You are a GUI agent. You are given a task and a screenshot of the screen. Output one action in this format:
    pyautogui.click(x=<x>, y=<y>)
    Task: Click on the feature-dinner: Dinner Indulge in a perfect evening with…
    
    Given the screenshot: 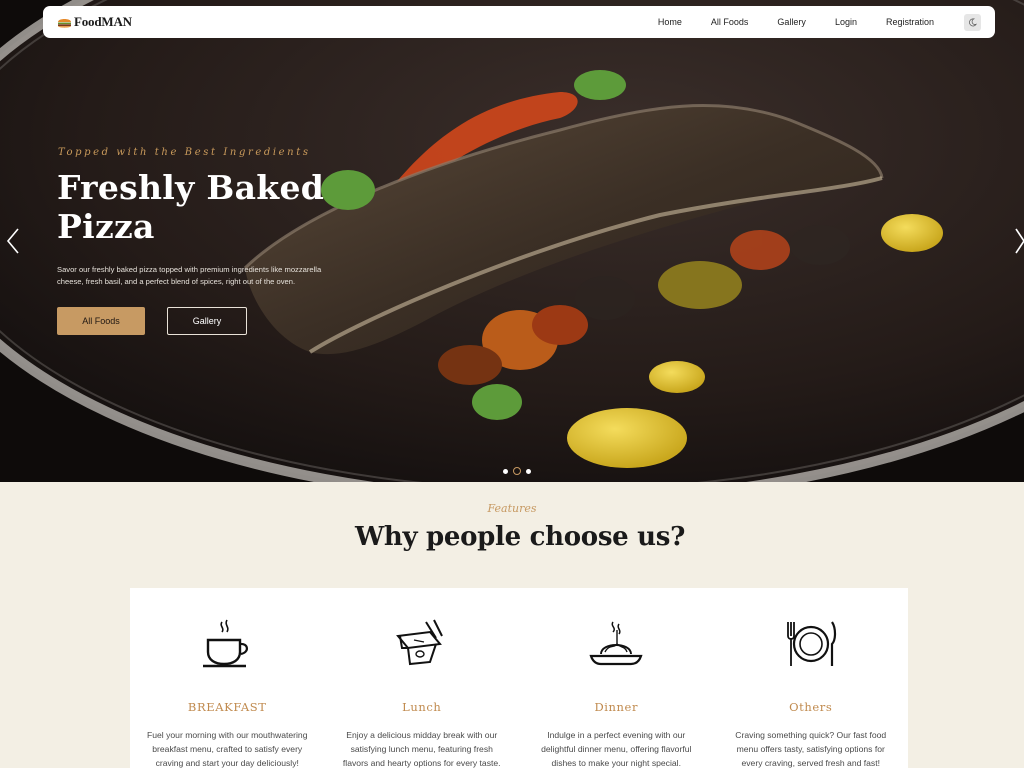 What is the action you would take?
    pyautogui.click(x=616, y=693)
    